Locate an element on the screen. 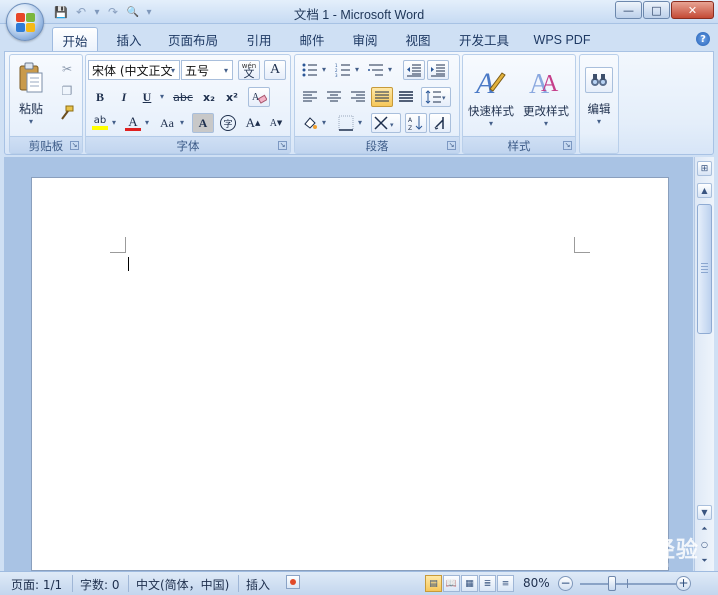 The width and height of the screenshot is (718, 595). numbering-button: 123 is located at coordinates (343, 70).